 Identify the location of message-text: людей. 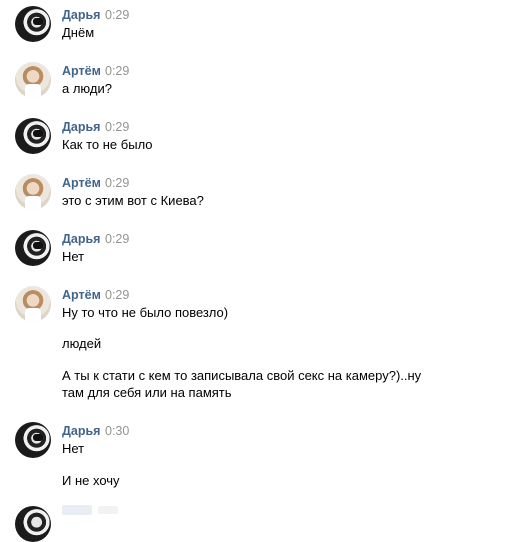
(82, 343).